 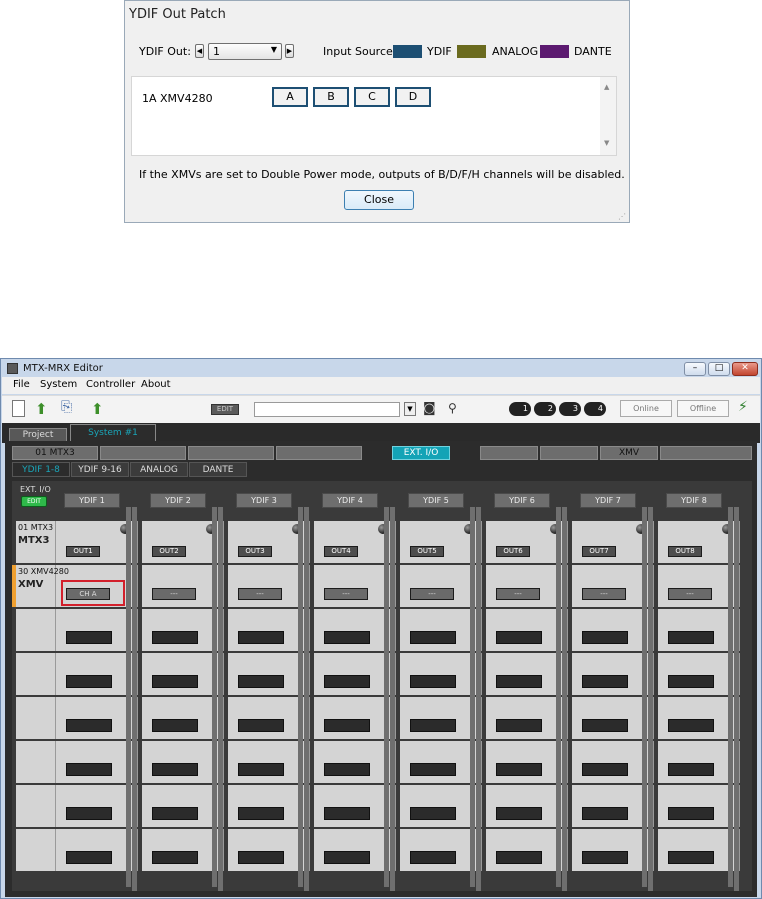 What do you see at coordinates (260, 594) in the screenshot?
I see `xmv-channel-3: ---` at bounding box center [260, 594].